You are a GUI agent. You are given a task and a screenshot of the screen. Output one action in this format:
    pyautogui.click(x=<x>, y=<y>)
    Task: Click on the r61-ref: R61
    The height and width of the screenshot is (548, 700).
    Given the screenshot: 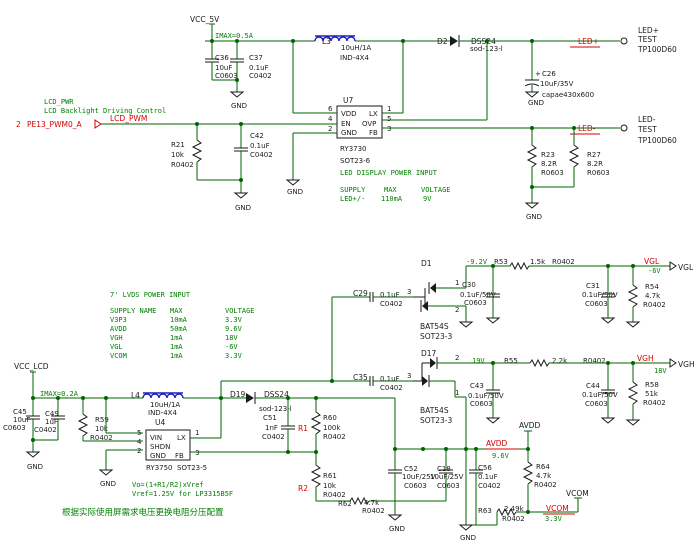 What is the action you would take?
    pyautogui.click(x=330, y=476)
    